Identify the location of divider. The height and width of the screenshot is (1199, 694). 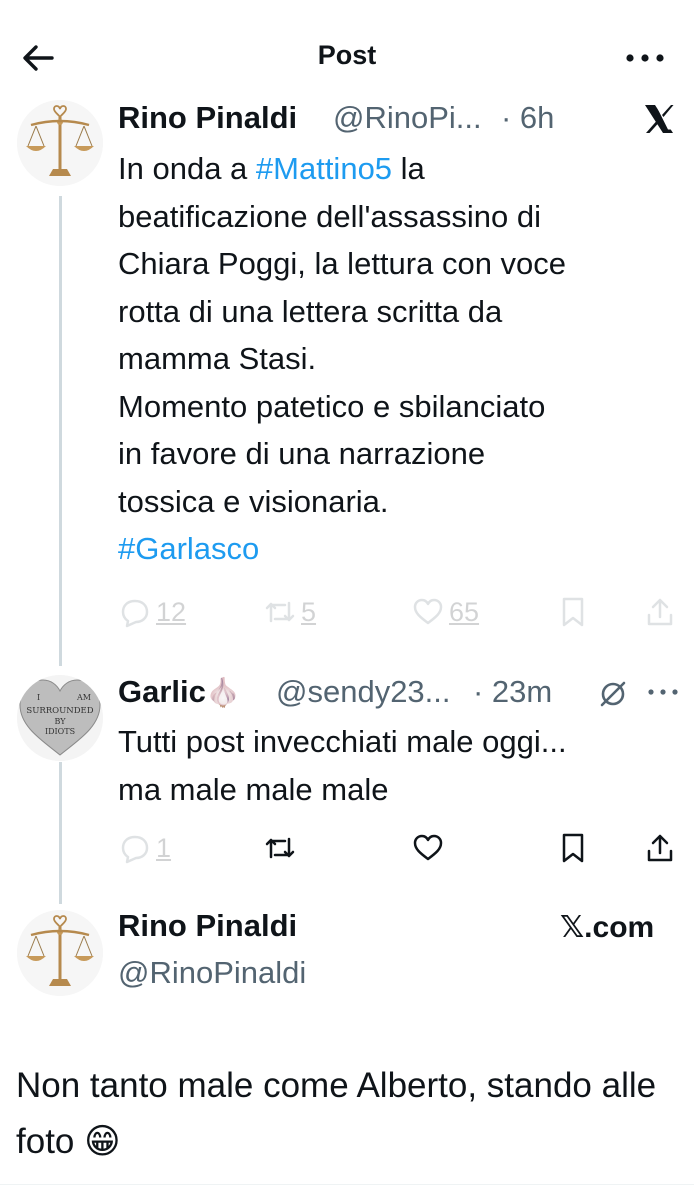
(347, 1184).